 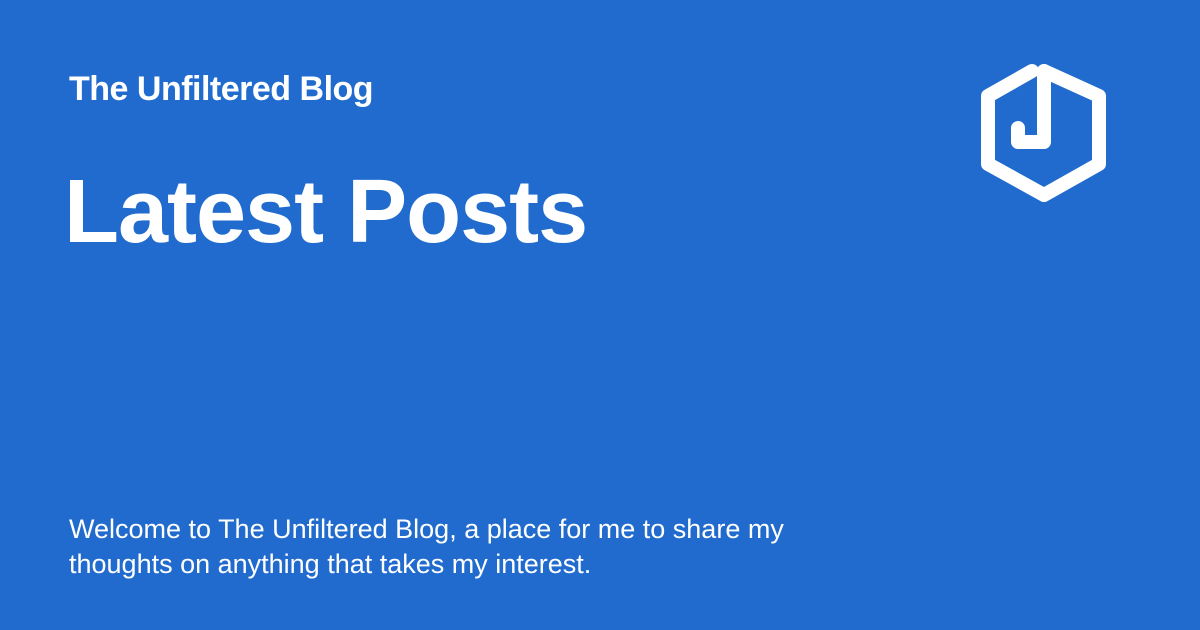 What do you see at coordinates (1044, 132) in the screenshot?
I see `hexagon-j-logo-icon` at bounding box center [1044, 132].